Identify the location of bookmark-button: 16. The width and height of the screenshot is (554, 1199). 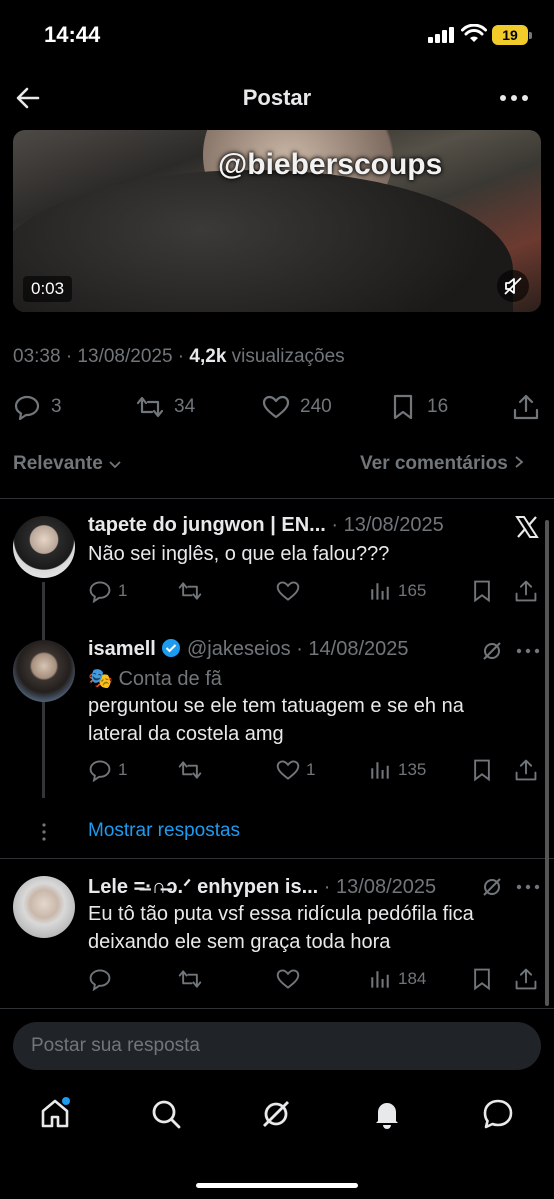
(418, 407).